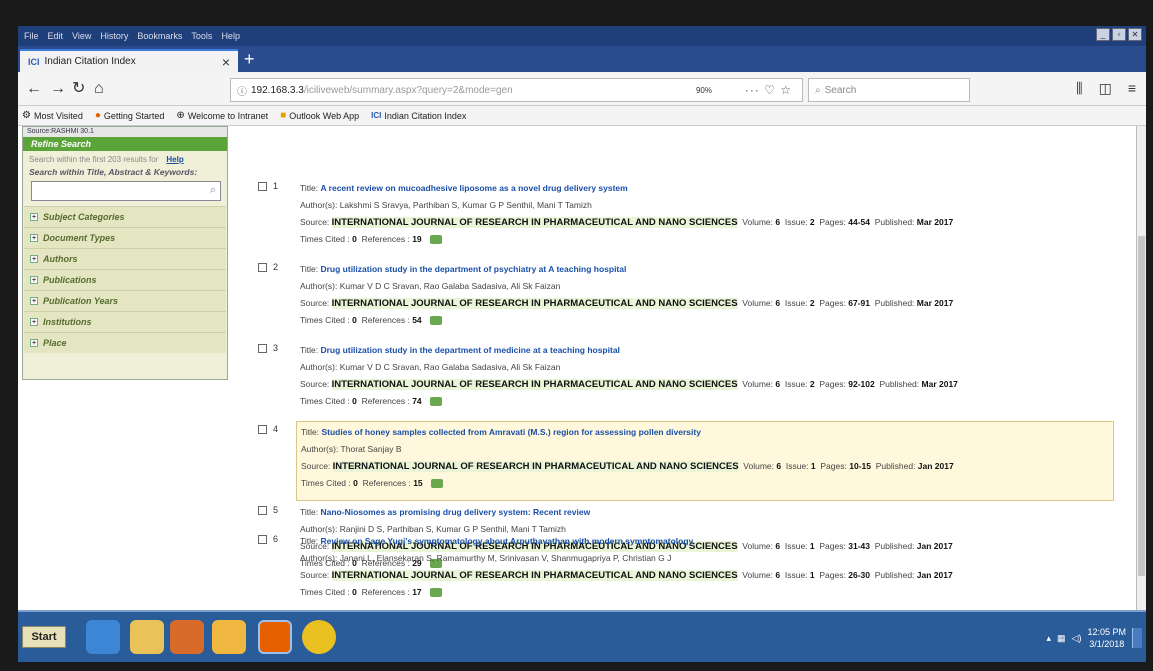 This screenshot has height=671, width=1153. What do you see at coordinates (1061, 638) in the screenshot?
I see `network-icon: ▦` at bounding box center [1061, 638].